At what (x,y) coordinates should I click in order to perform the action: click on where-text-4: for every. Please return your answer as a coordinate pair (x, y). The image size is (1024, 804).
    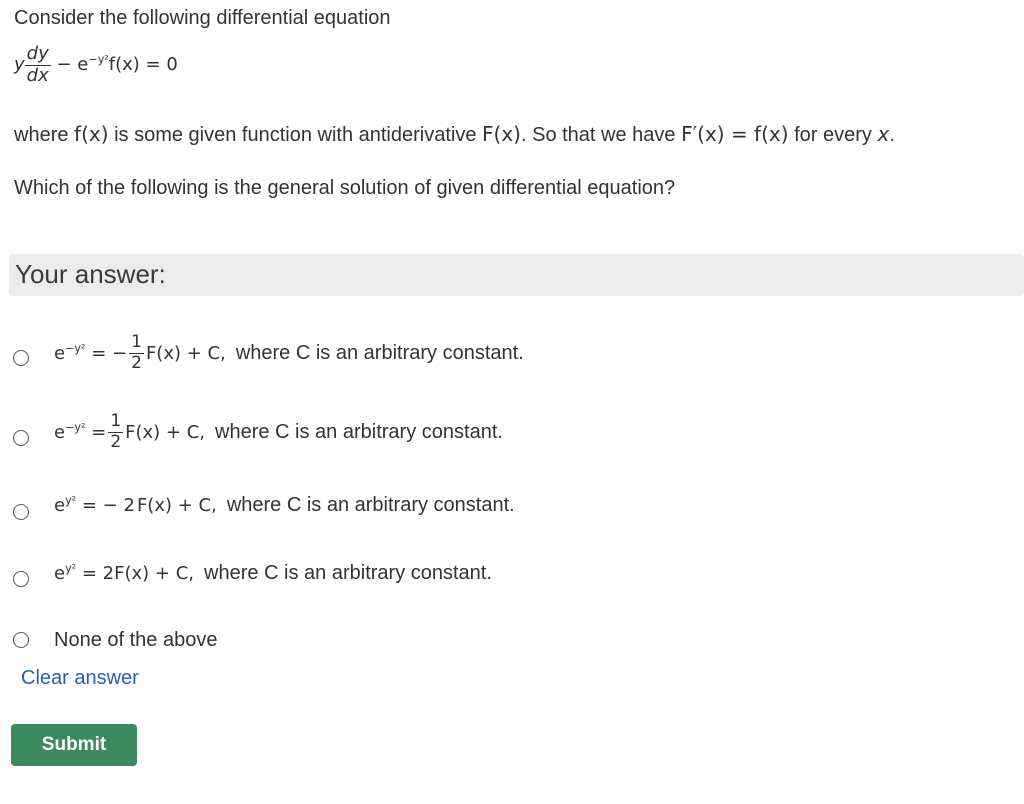
    Looking at the image, I should click on (833, 135).